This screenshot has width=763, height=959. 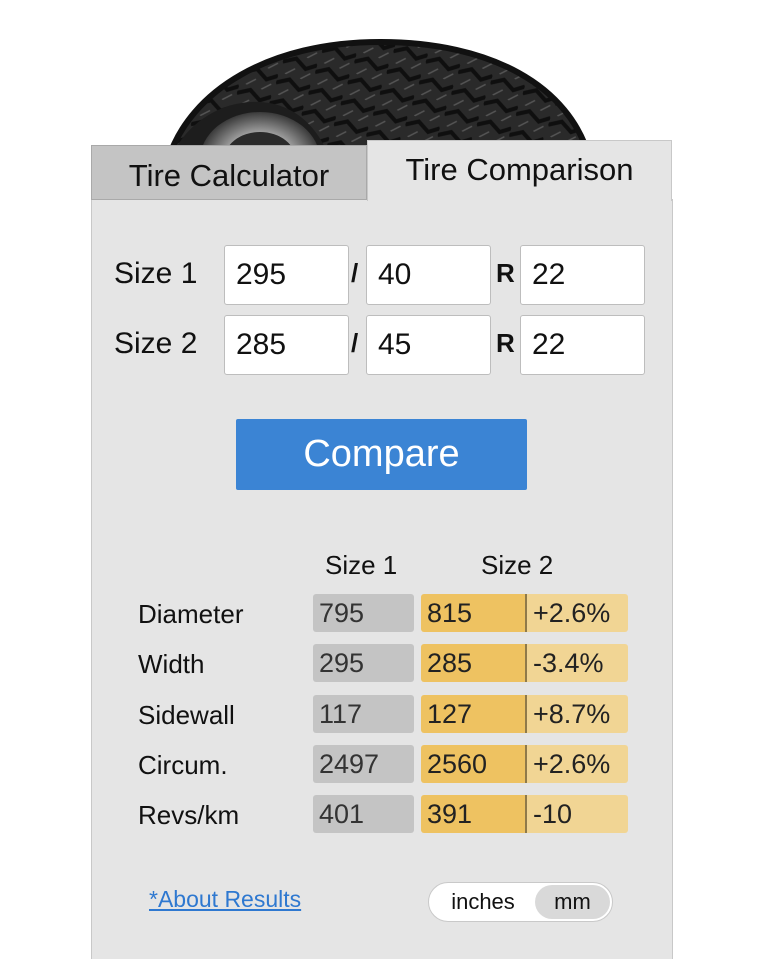 I want to click on result-diff-revs: -10, so click(x=576, y=814).